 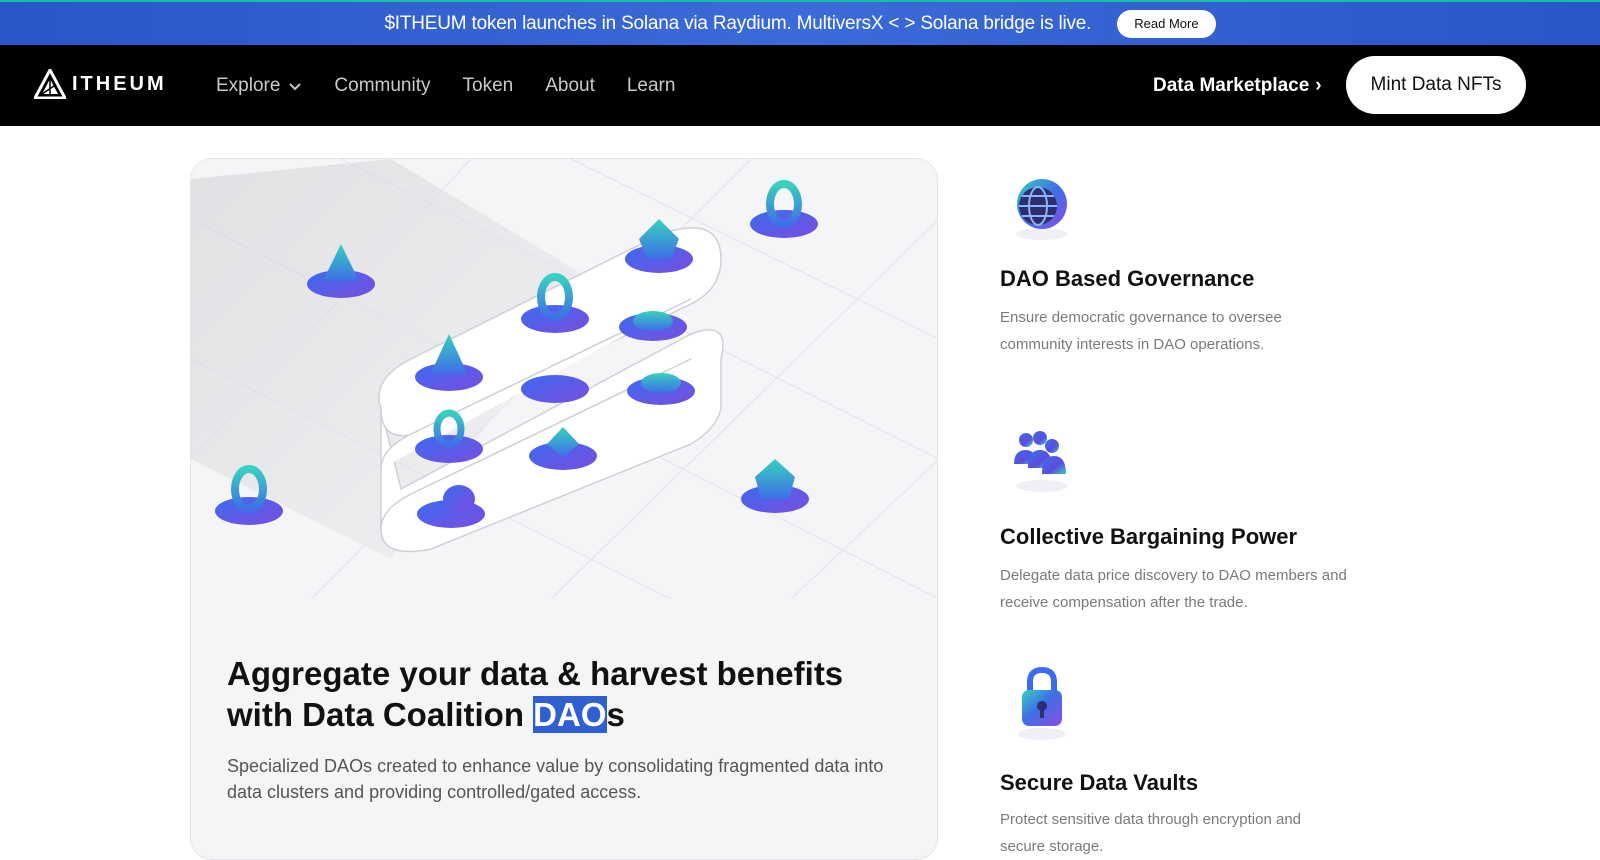 I want to click on mint-data-nfts-button: Mint Data NFTs, so click(x=1436, y=85).